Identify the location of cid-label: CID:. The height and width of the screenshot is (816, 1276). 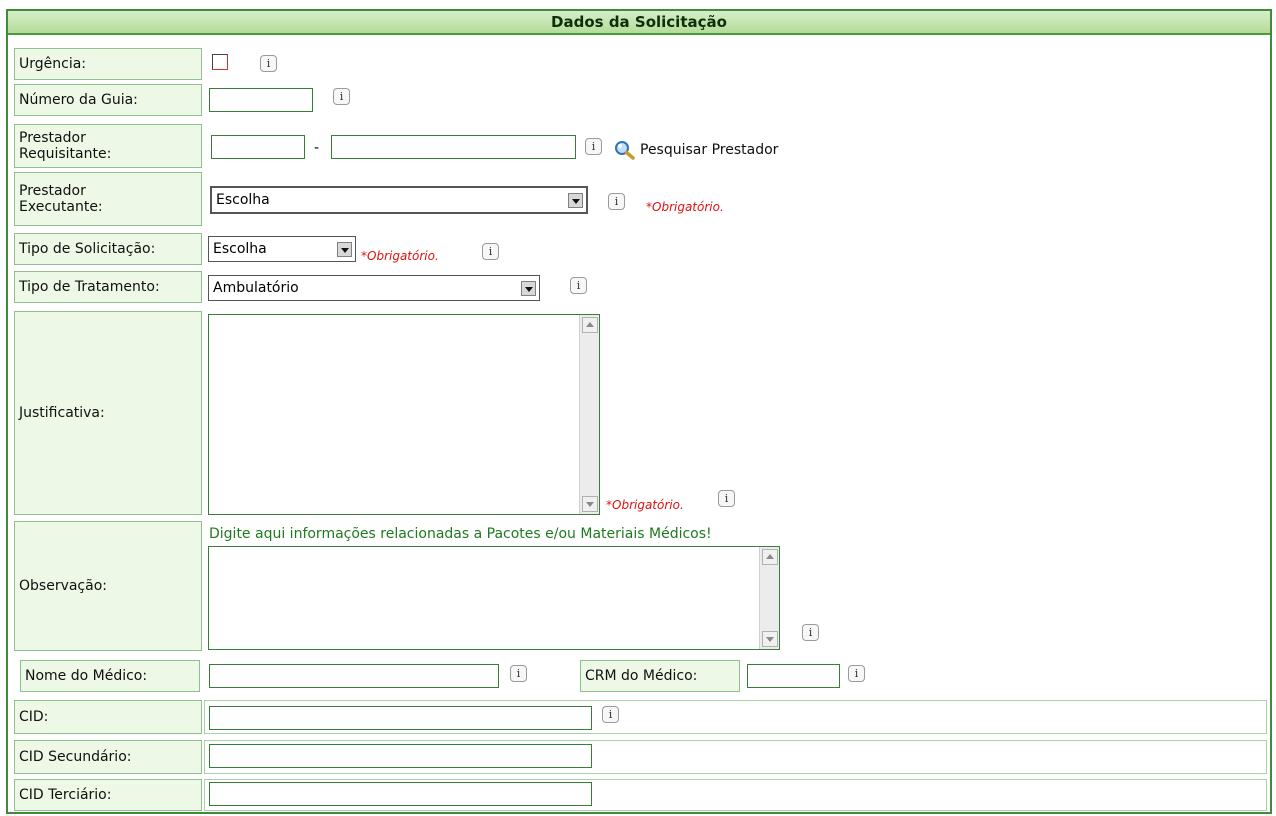
(108, 717).